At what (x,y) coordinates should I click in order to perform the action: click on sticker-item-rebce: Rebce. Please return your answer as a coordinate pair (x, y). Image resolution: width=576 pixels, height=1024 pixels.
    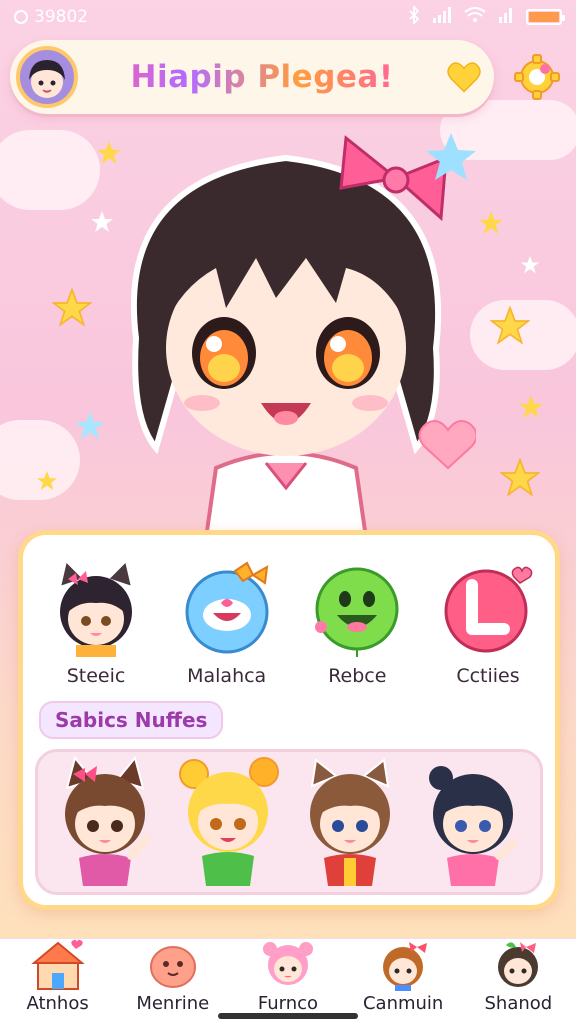
    Looking at the image, I should click on (357, 632).